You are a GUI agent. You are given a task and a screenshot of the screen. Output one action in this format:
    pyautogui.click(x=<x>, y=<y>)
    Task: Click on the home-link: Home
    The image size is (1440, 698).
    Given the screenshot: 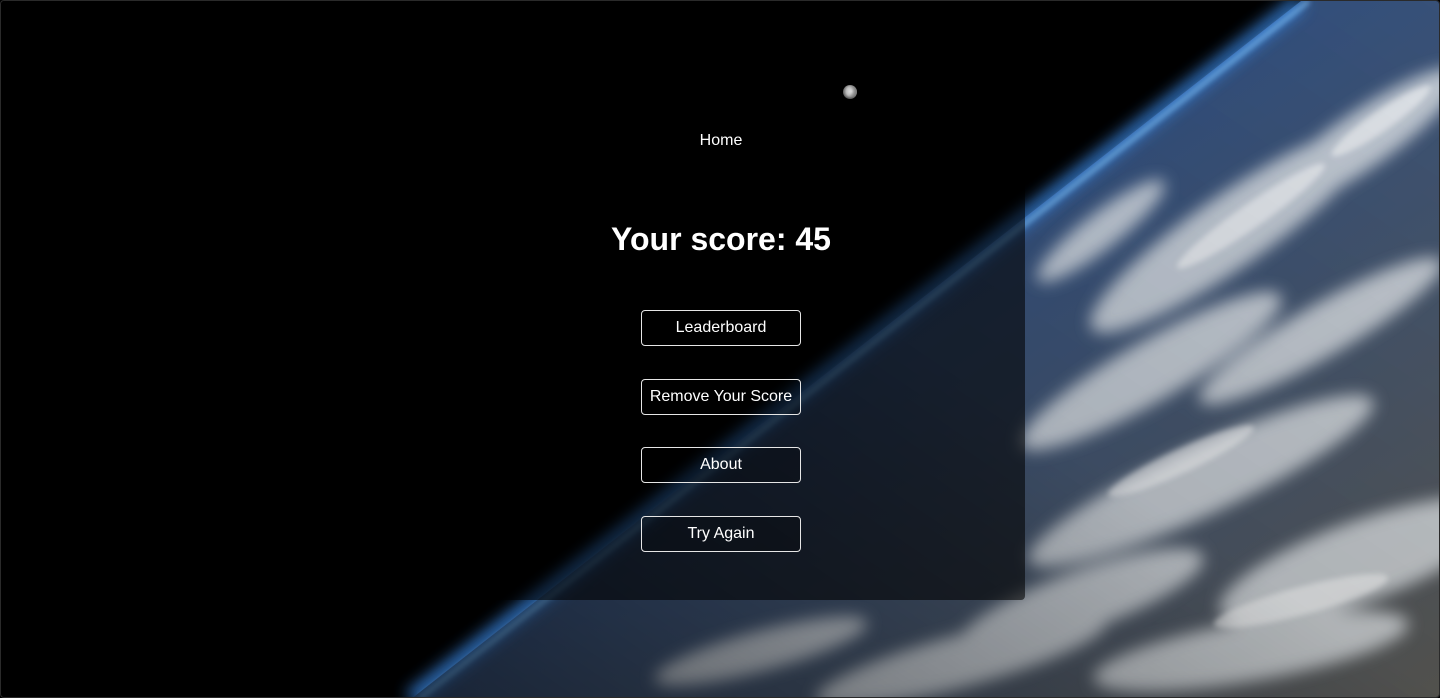 What is the action you would take?
    pyautogui.click(x=721, y=141)
    